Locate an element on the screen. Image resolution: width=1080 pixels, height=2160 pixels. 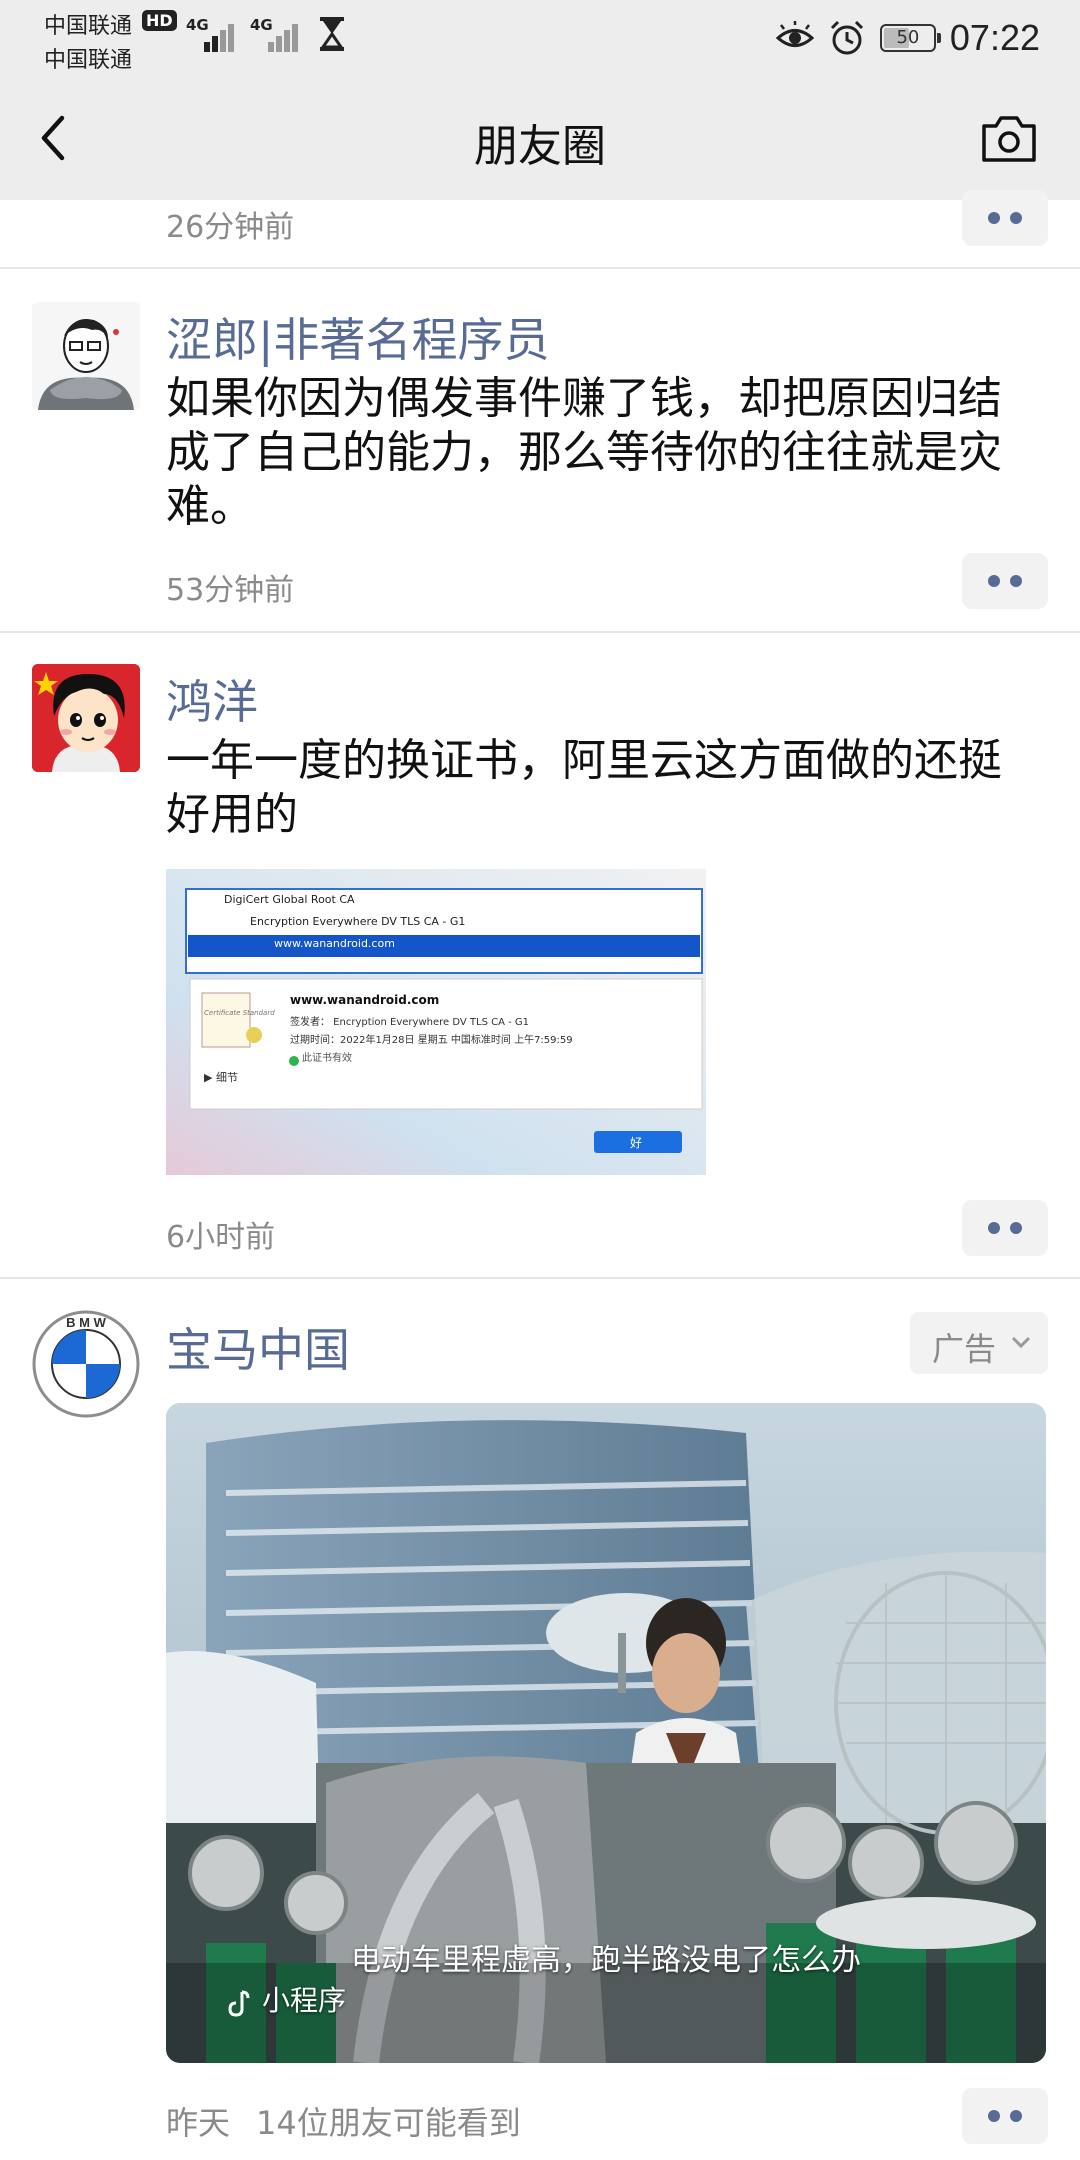
signal-bars-2-icon is located at coordinates (279, 35).